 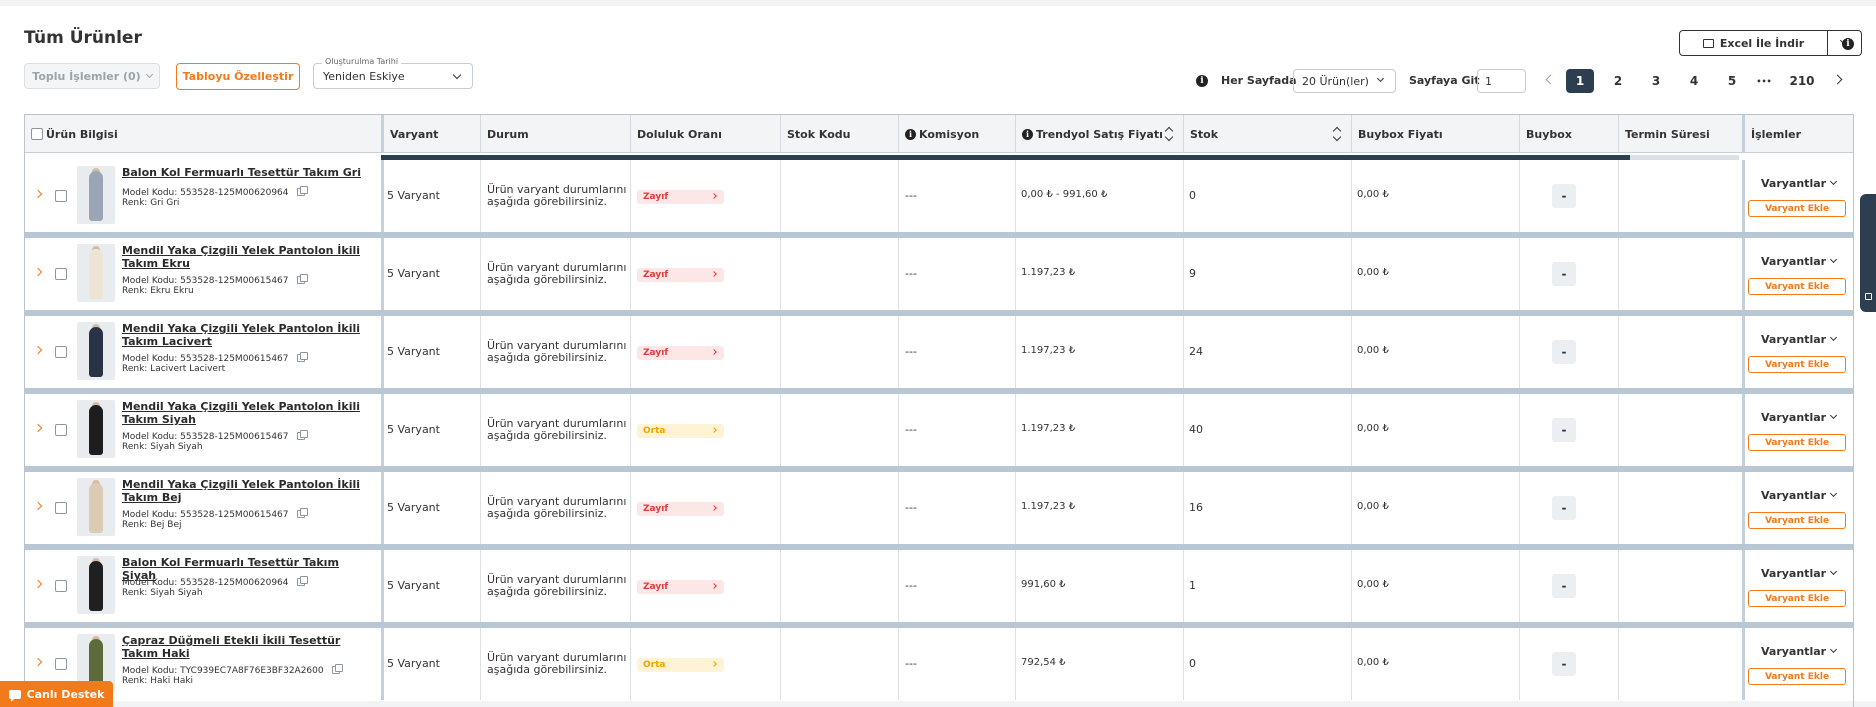 What do you see at coordinates (1802, 81) in the screenshot?
I see `page-button-last: 210` at bounding box center [1802, 81].